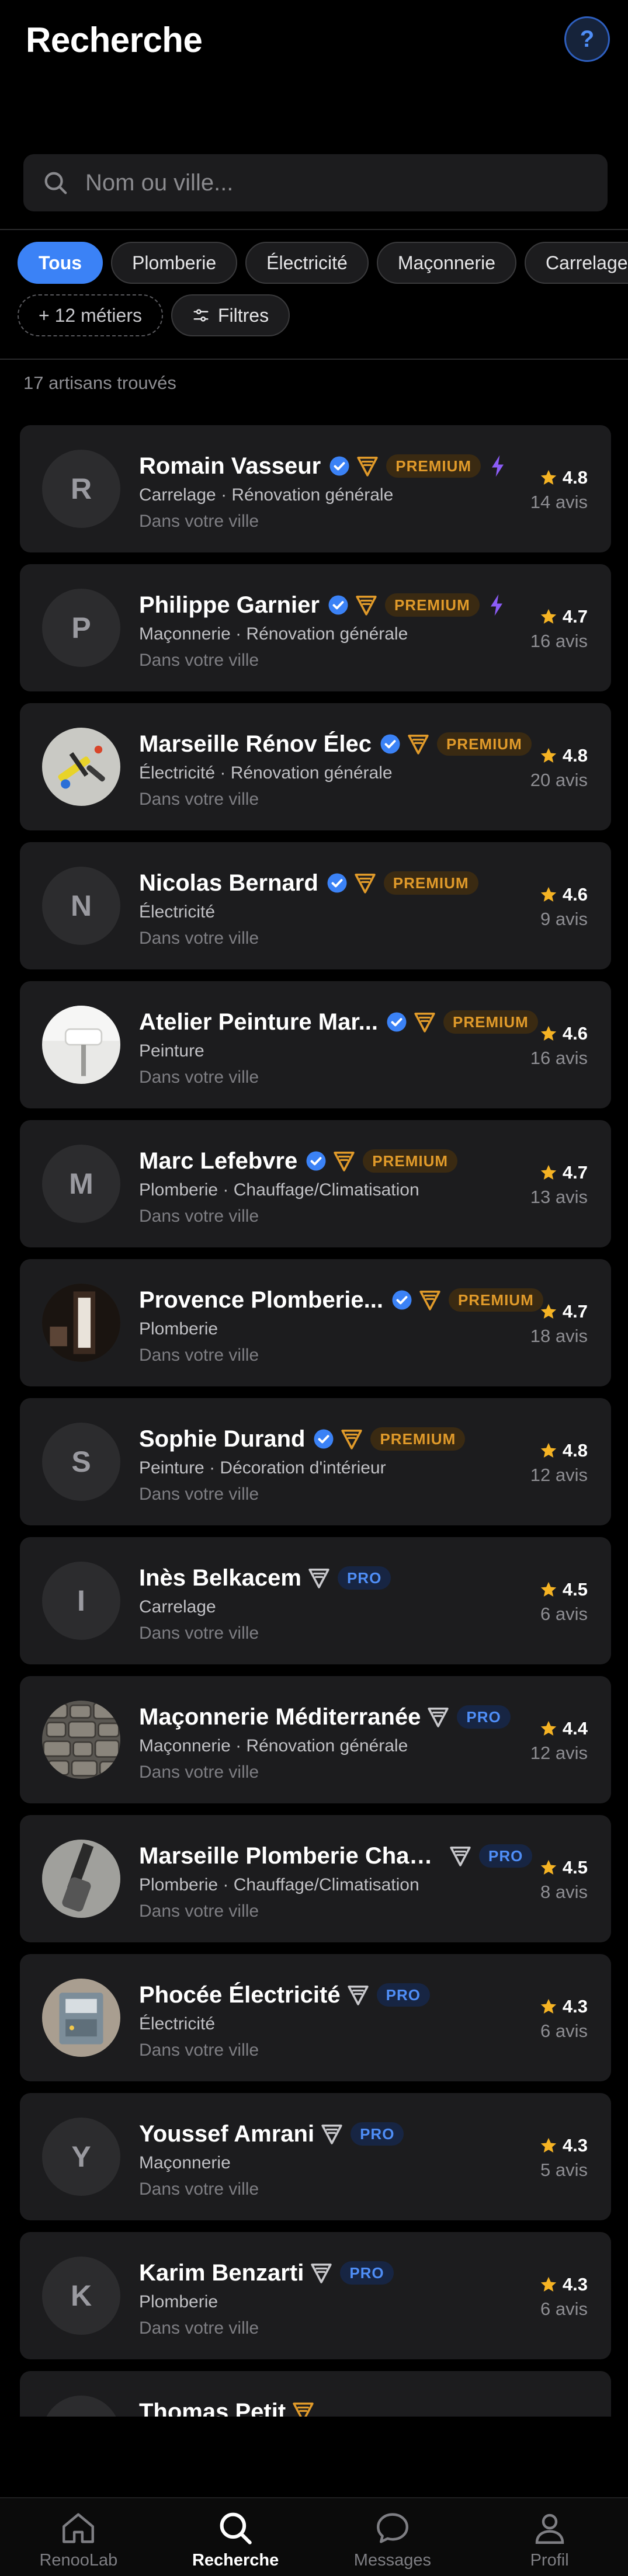 The width and height of the screenshot is (628, 2576). I want to click on artisan-trades: Maçonnerie · Rénovation générale, so click(273, 634).